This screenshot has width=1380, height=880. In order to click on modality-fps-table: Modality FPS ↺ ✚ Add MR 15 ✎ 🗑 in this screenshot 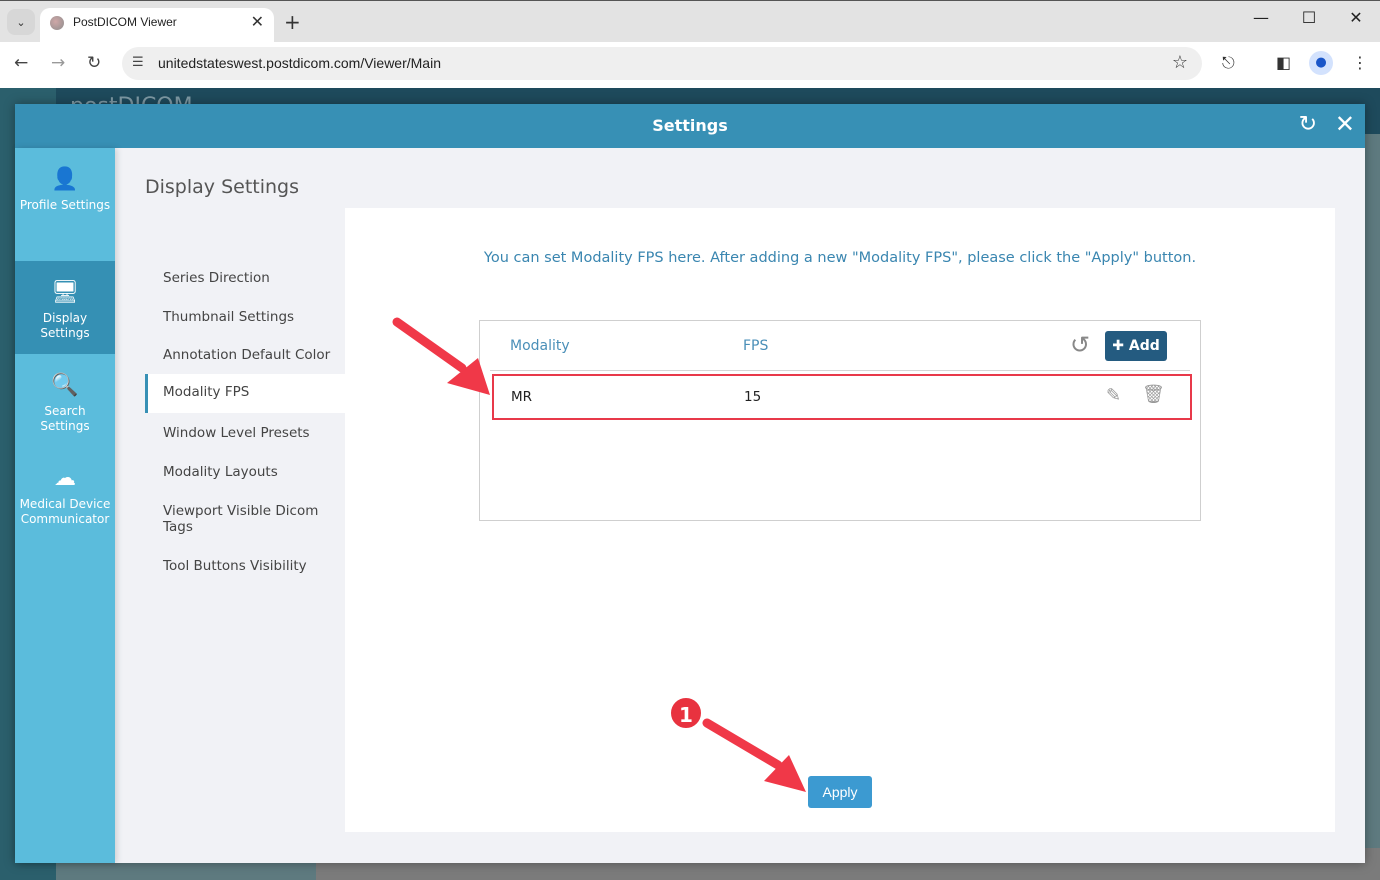, I will do `click(840, 420)`.